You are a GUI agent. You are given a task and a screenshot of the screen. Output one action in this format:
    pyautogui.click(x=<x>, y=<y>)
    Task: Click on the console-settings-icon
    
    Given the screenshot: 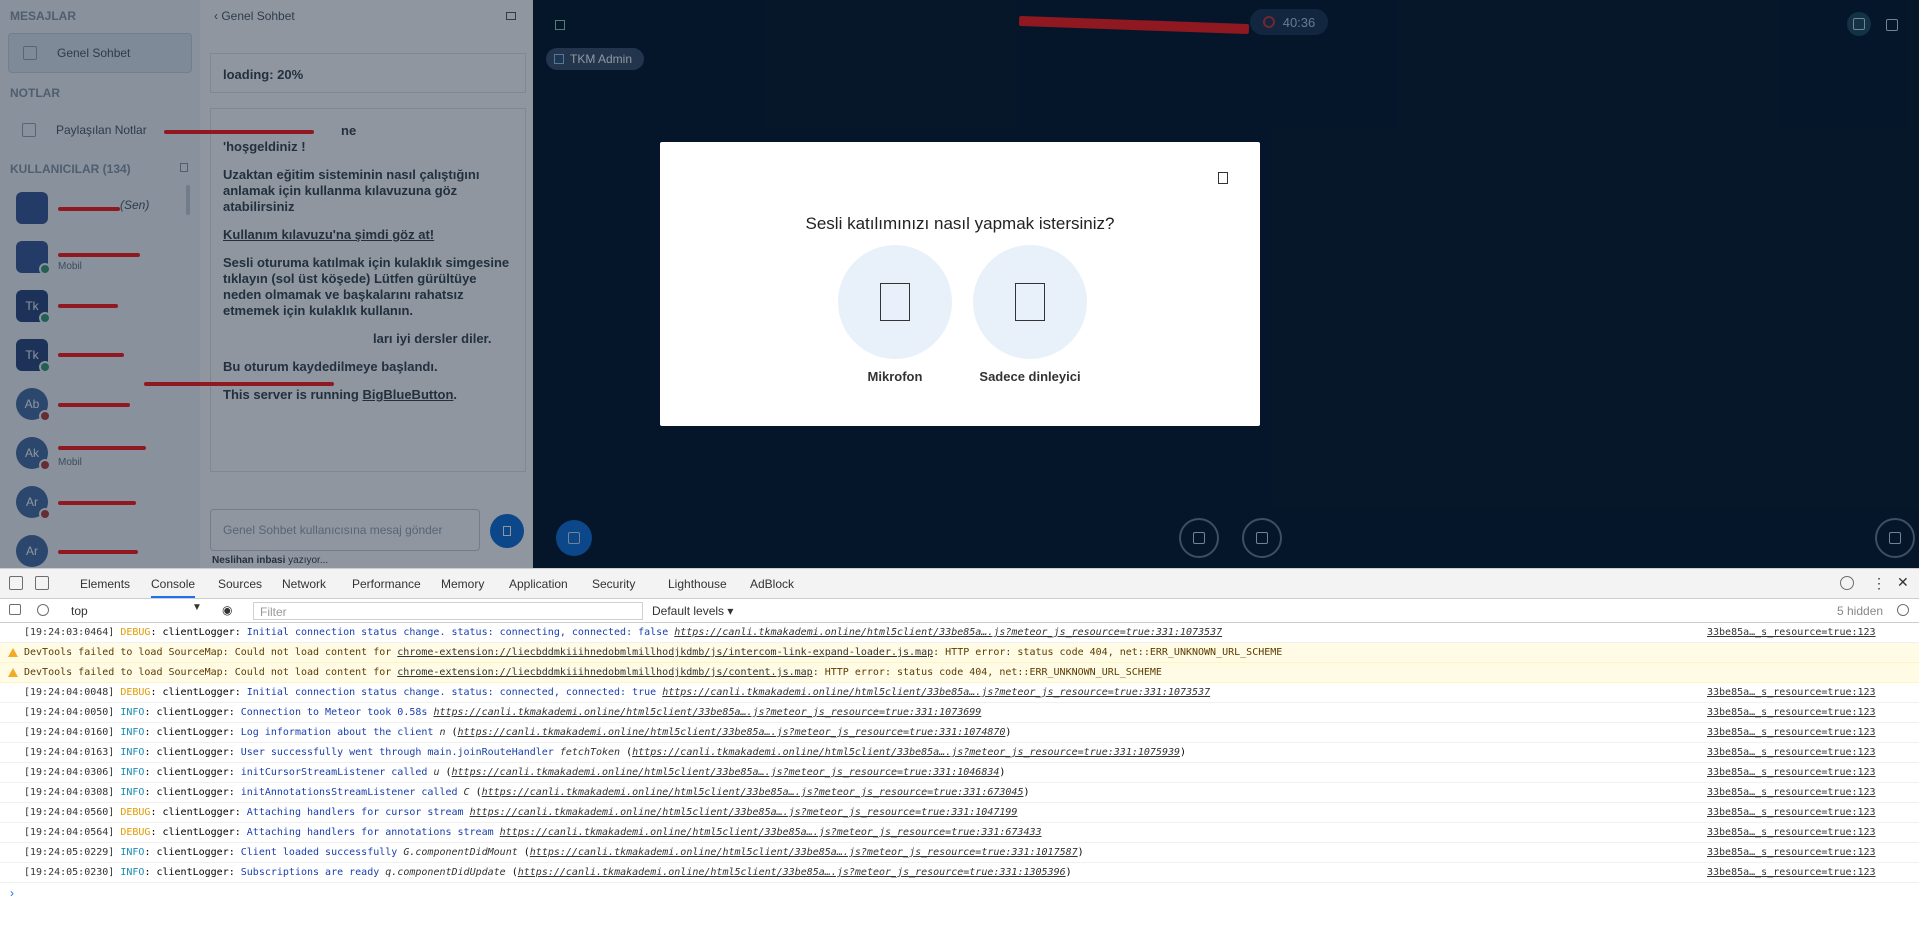 What is the action you would take?
    pyautogui.click(x=1903, y=610)
    